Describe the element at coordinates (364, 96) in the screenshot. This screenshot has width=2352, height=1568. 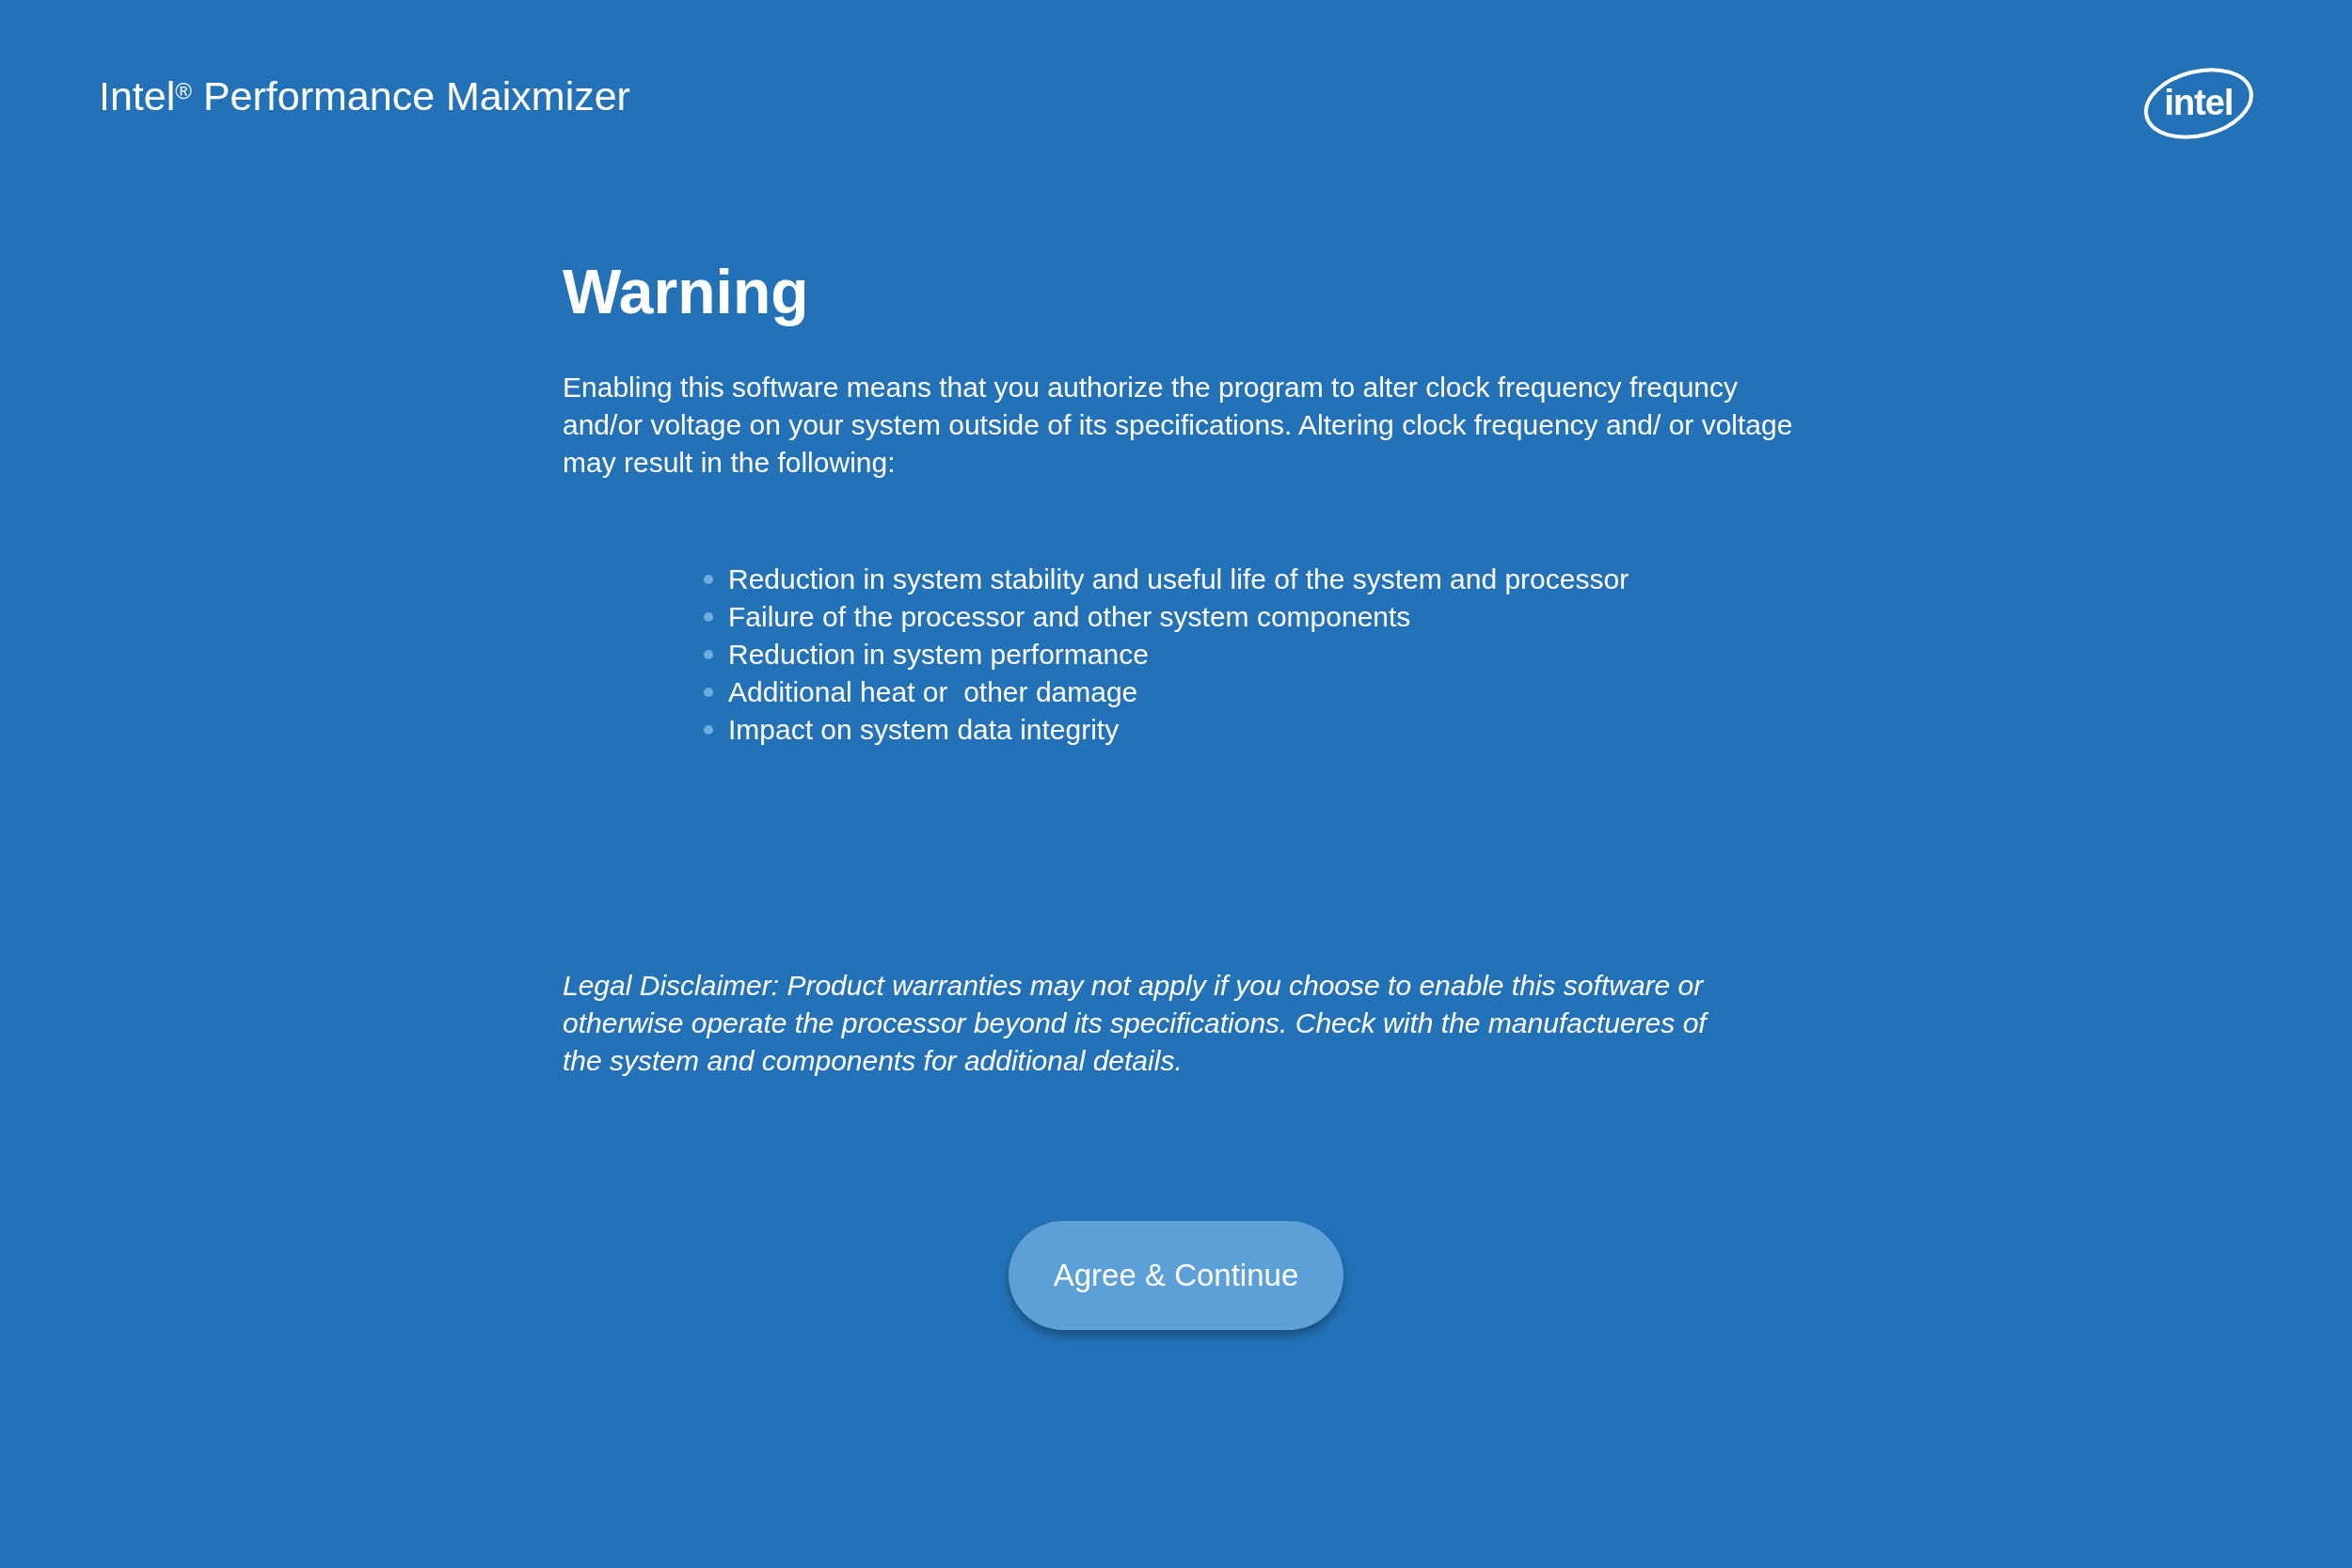
I see `app-title: Intel$^{®}$ Performance Maixmizer` at that location.